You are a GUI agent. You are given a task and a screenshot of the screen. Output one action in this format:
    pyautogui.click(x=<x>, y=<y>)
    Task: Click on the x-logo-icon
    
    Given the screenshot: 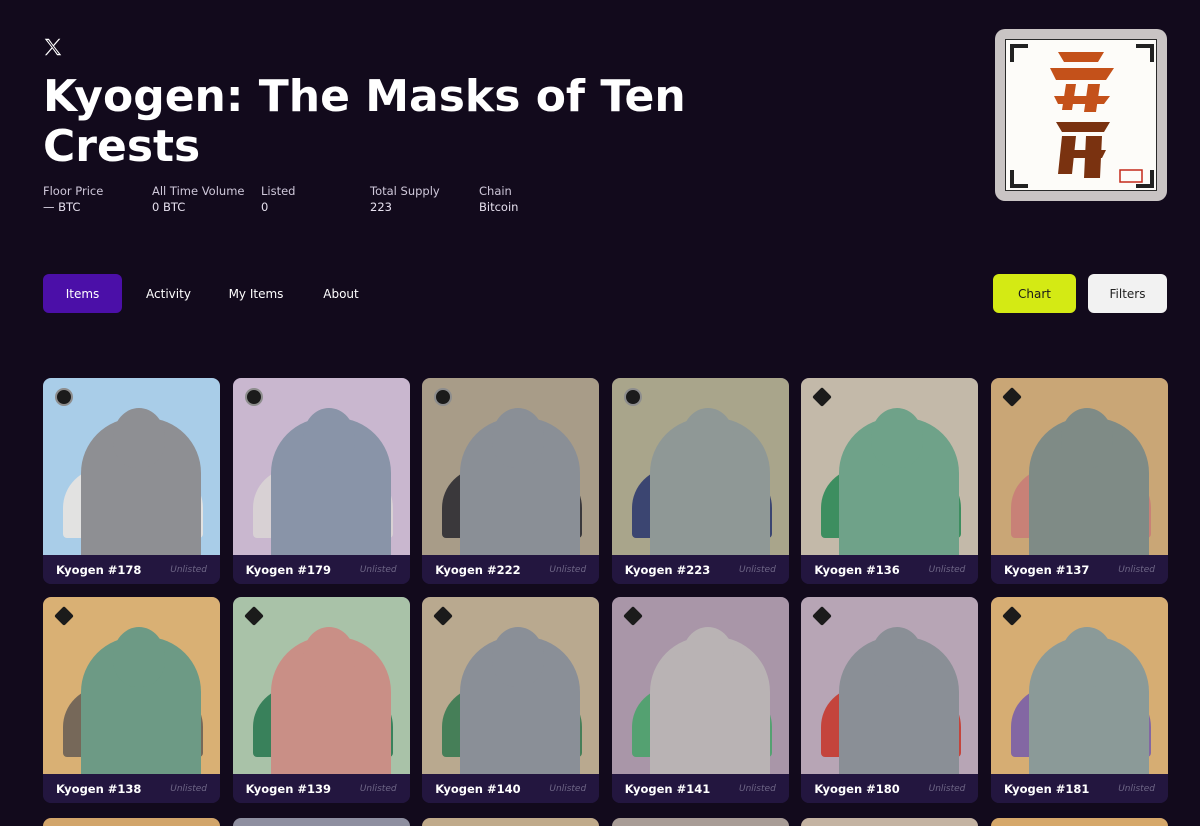 What is the action you would take?
    pyautogui.click(x=53, y=47)
    